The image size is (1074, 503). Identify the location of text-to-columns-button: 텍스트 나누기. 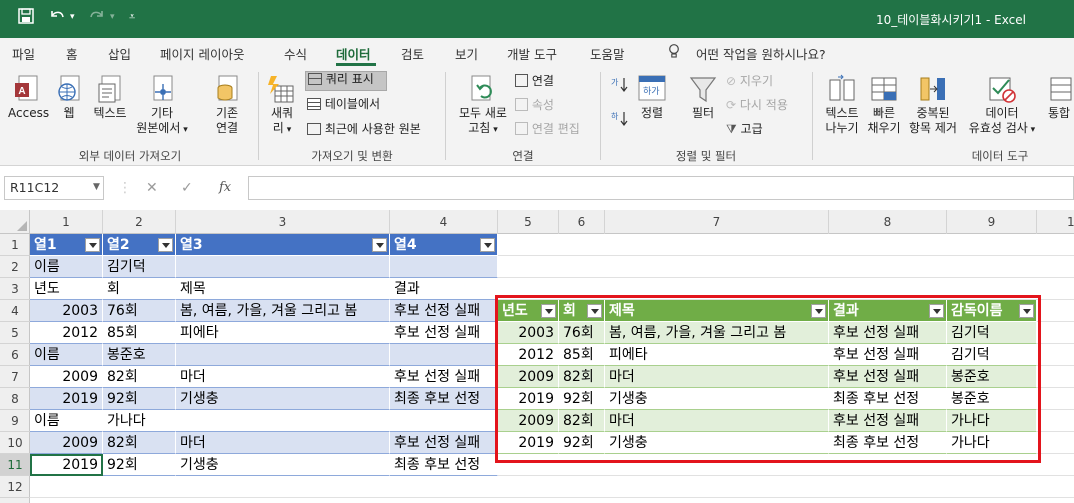
(842, 105).